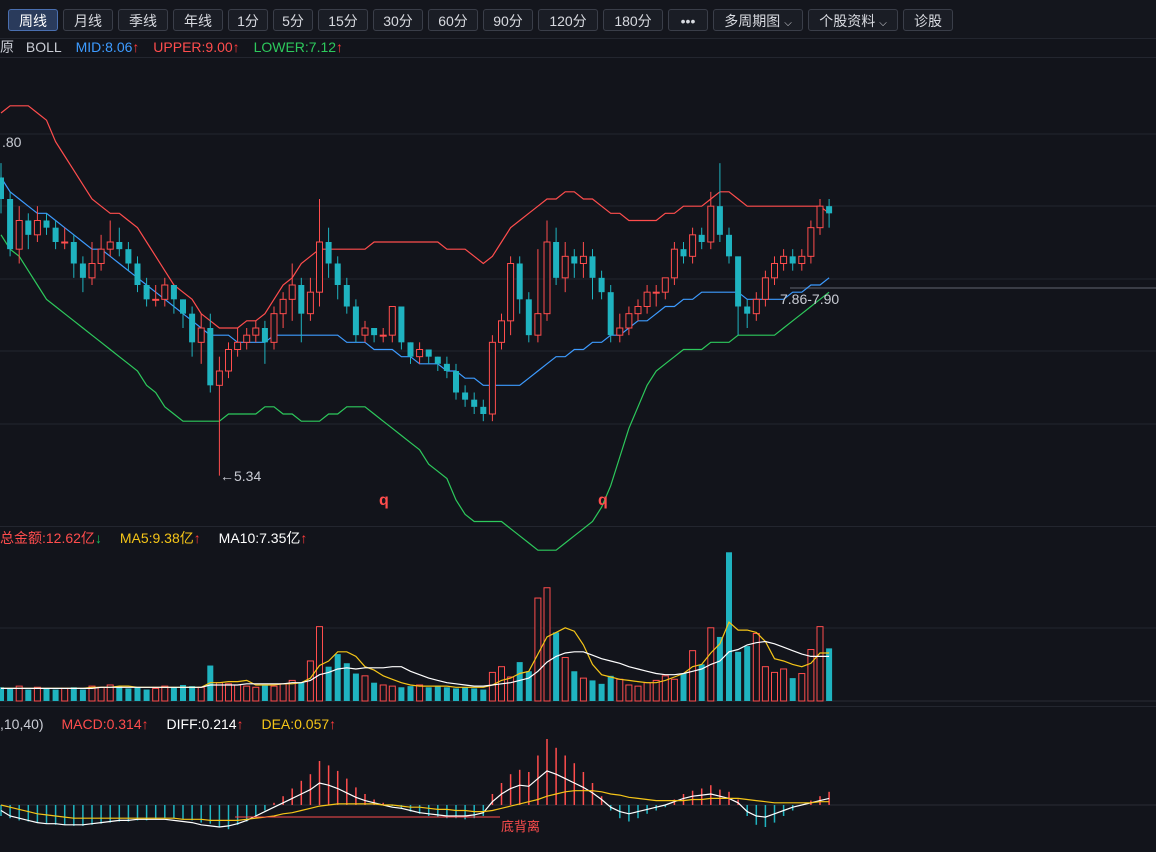 Image resolution: width=1156 pixels, height=852 pixels. I want to click on tab-label: 多周期图, so click(752, 21).